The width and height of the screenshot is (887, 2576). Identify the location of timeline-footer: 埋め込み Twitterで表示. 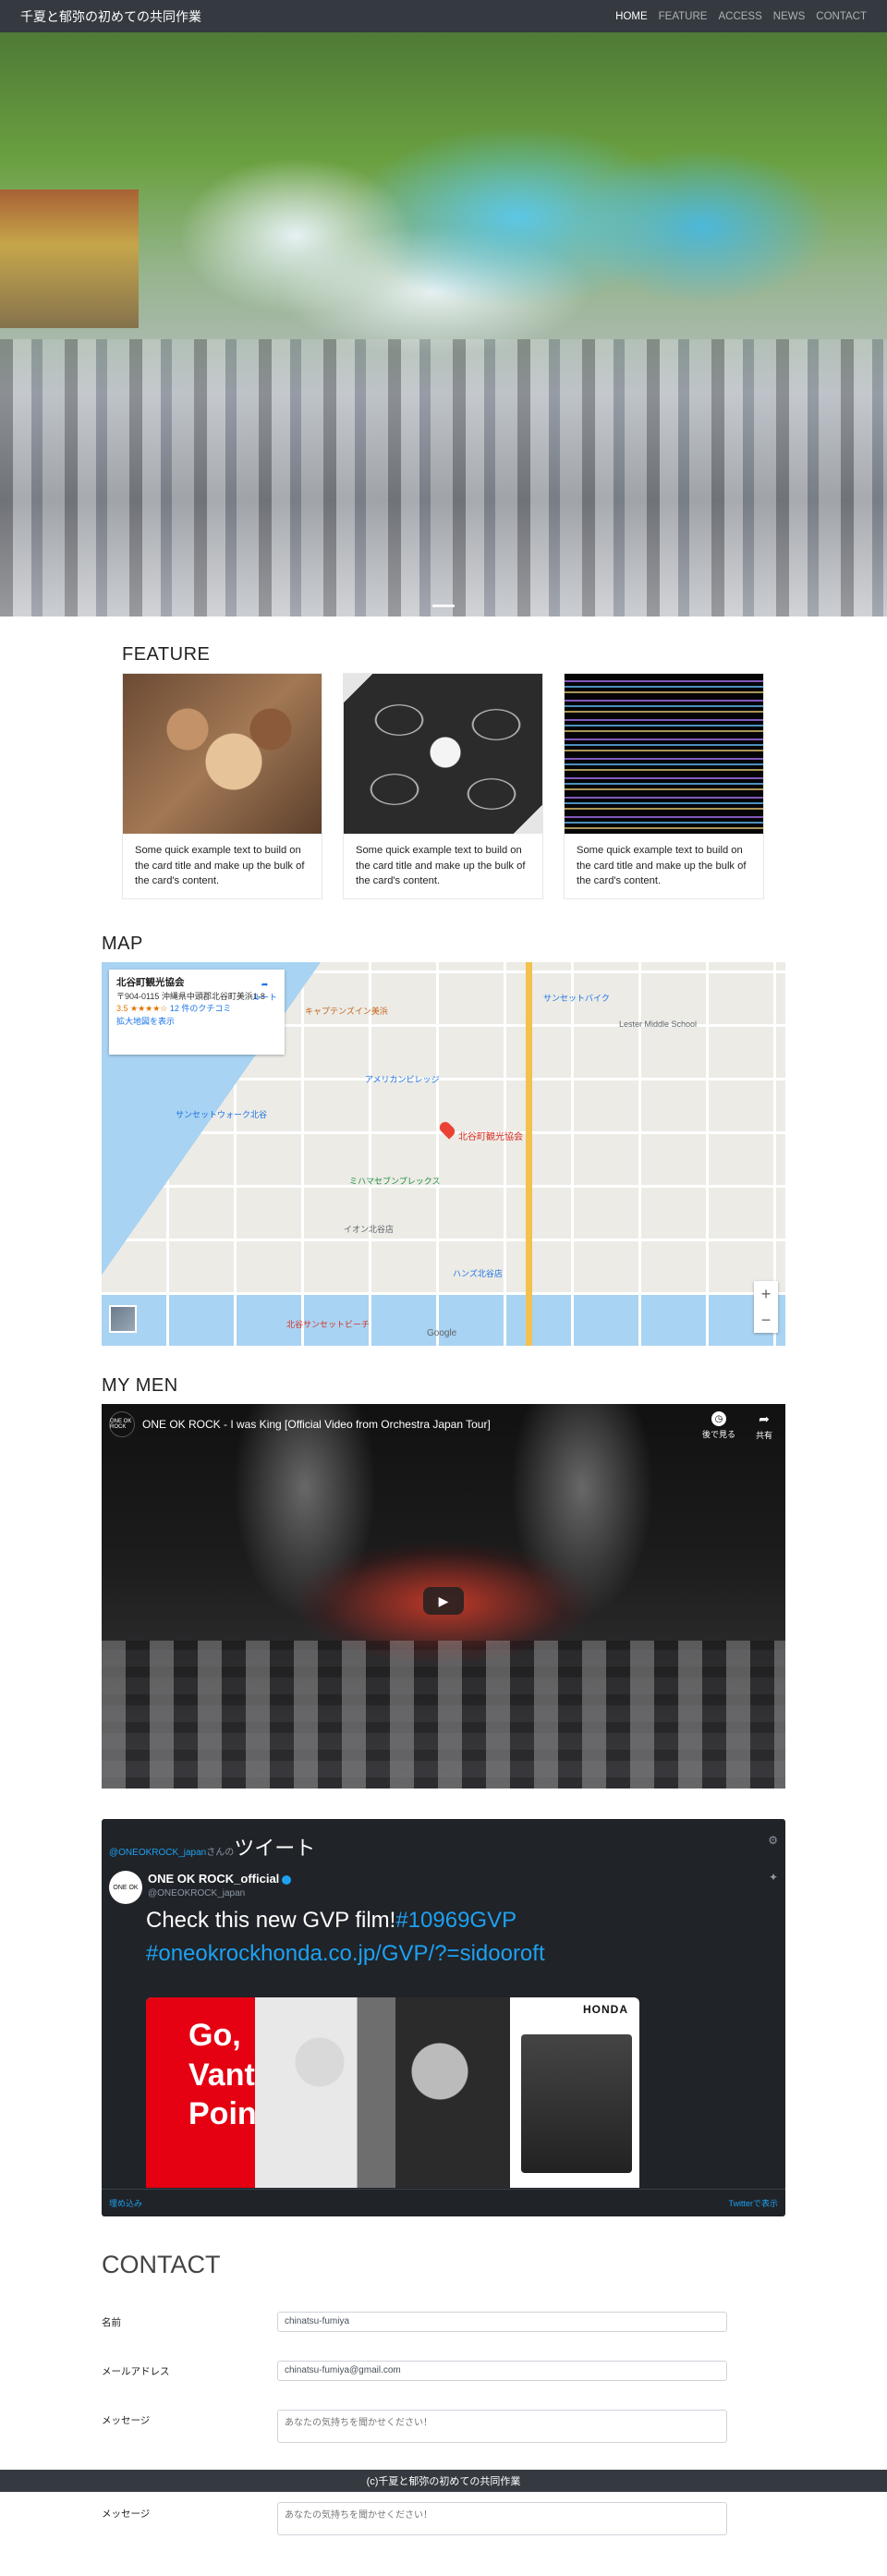
(443, 2202).